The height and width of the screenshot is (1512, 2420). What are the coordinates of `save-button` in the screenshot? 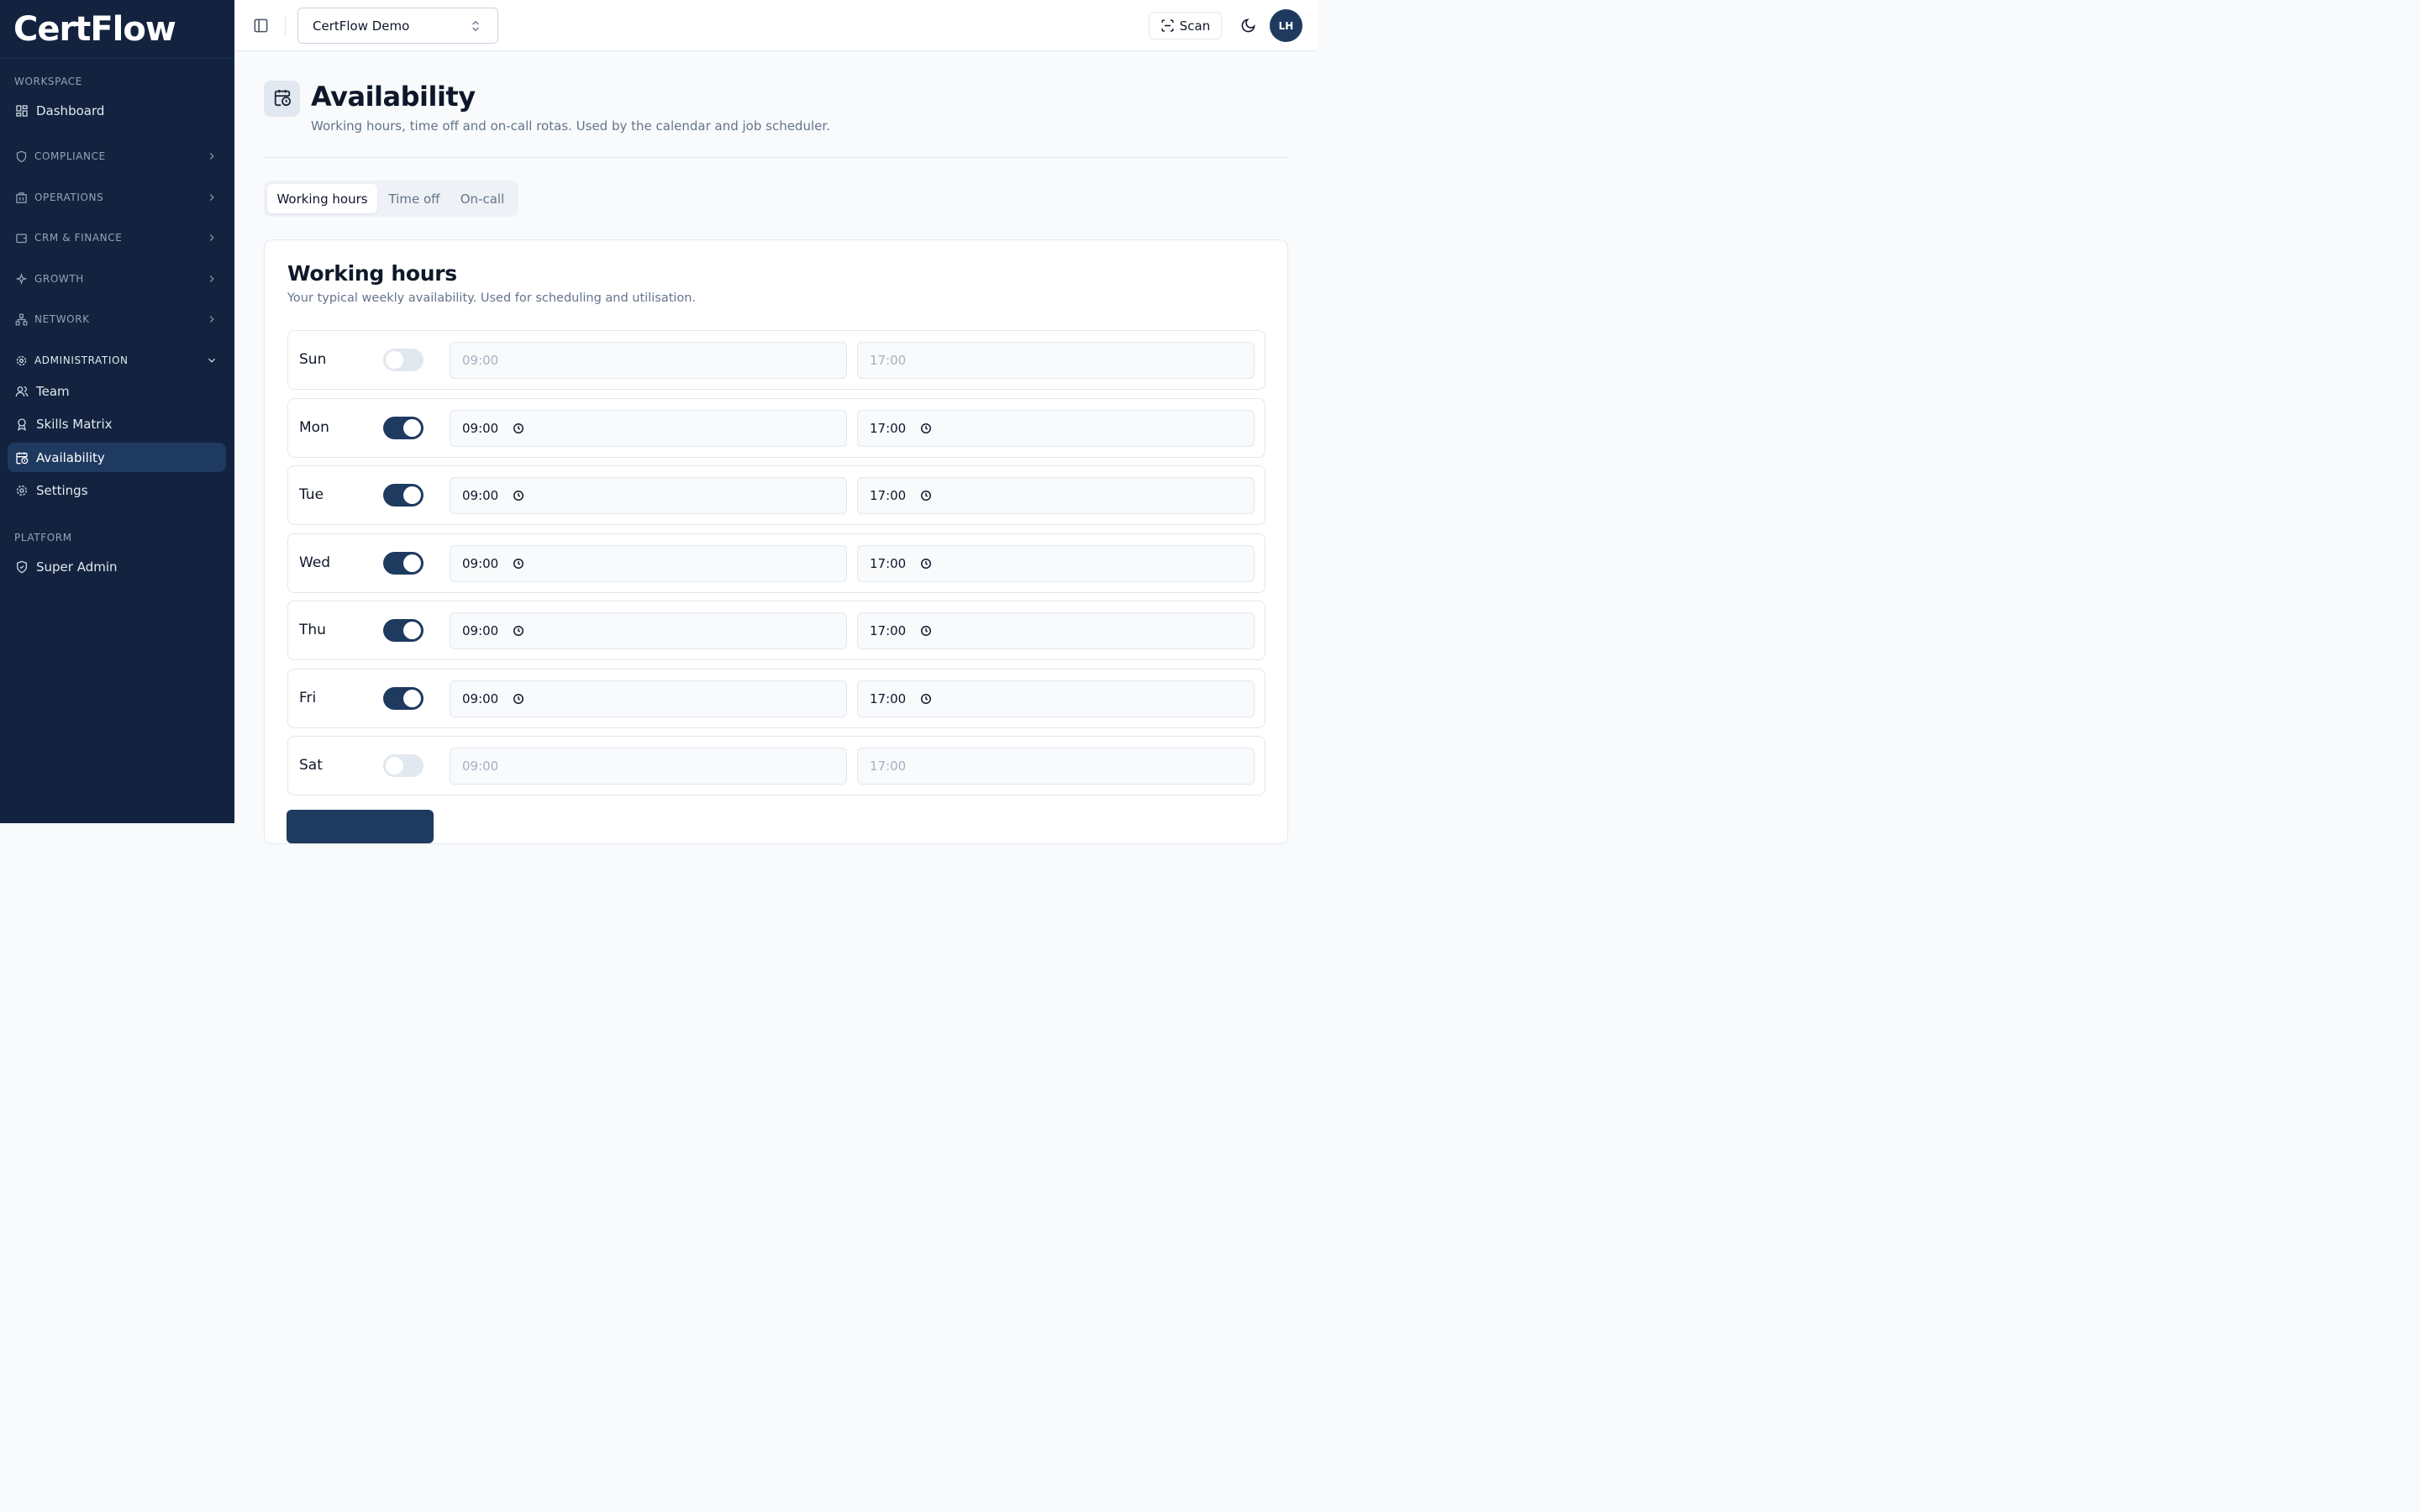 It's located at (360, 826).